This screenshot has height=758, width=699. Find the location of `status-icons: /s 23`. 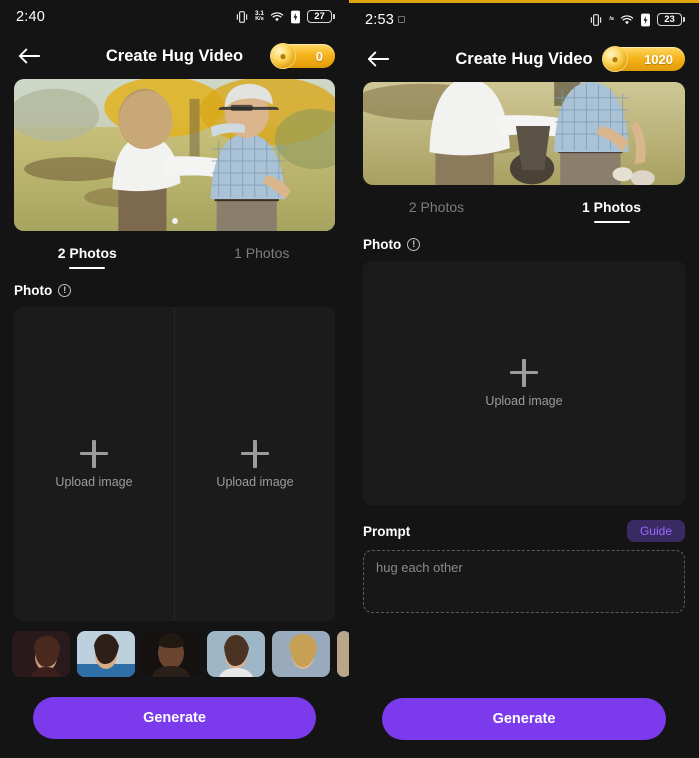

status-icons: /s 23 is located at coordinates (637, 20).